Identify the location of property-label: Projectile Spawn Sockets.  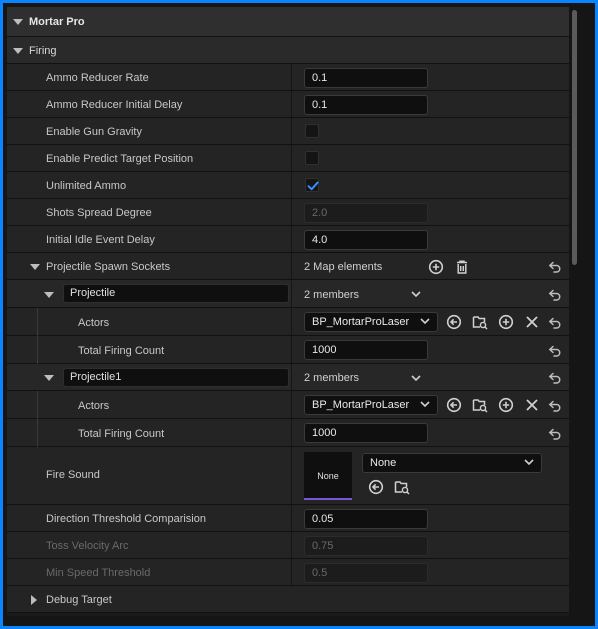
(108, 267).